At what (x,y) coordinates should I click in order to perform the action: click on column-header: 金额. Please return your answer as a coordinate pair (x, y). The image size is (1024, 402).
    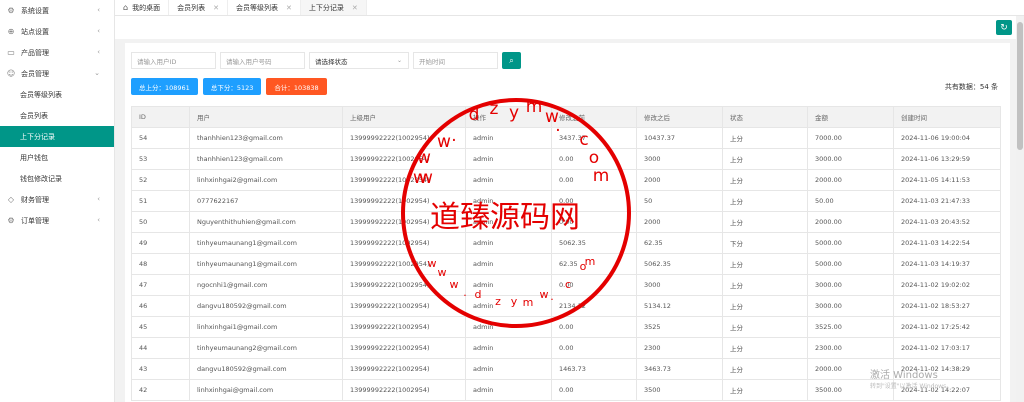
    Looking at the image, I should click on (850, 117).